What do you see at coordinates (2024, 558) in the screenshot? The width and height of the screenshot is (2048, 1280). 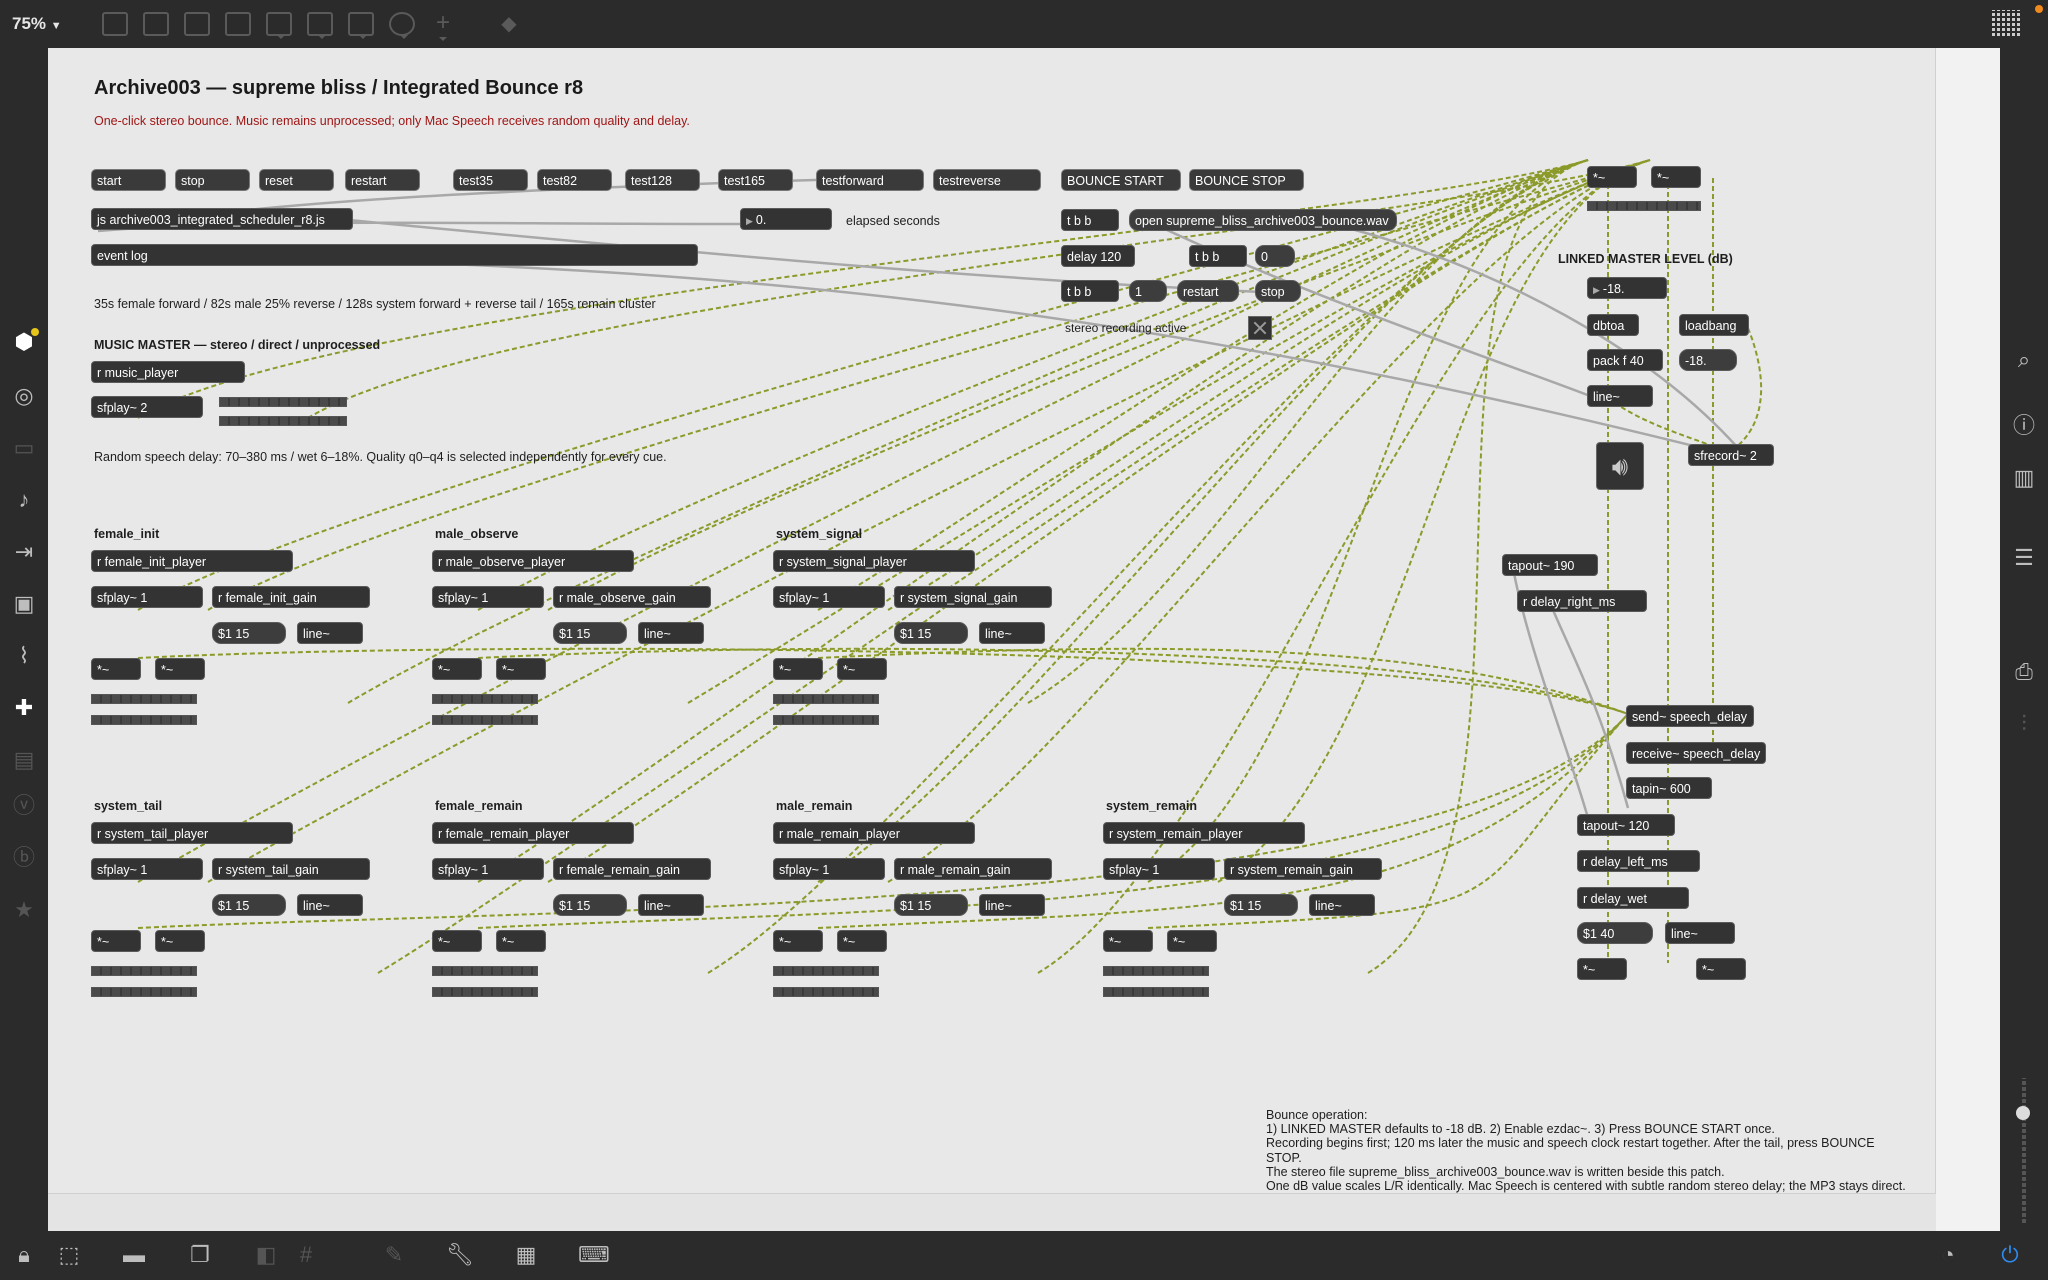 I see `list-icon: ☰` at bounding box center [2024, 558].